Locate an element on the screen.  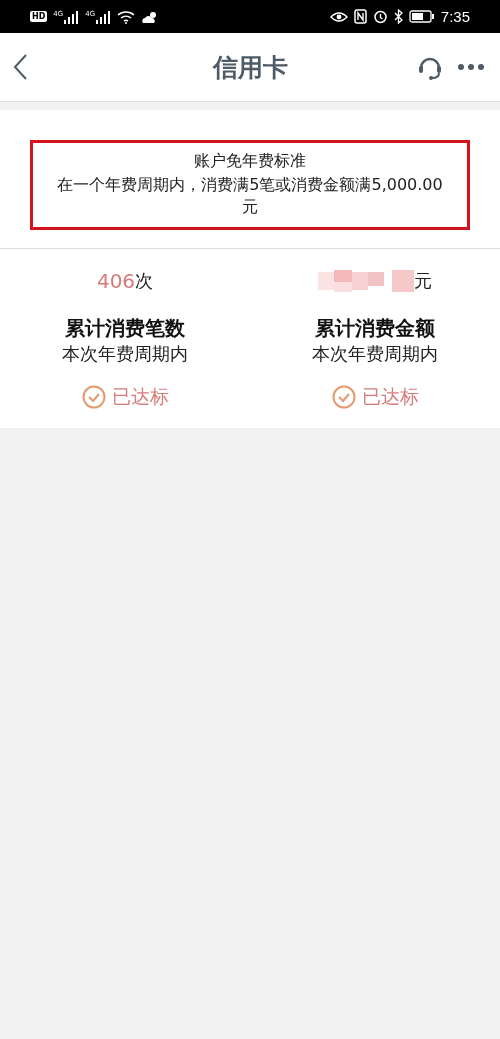
clock-time: 7:35 is located at coordinates (455, 16).